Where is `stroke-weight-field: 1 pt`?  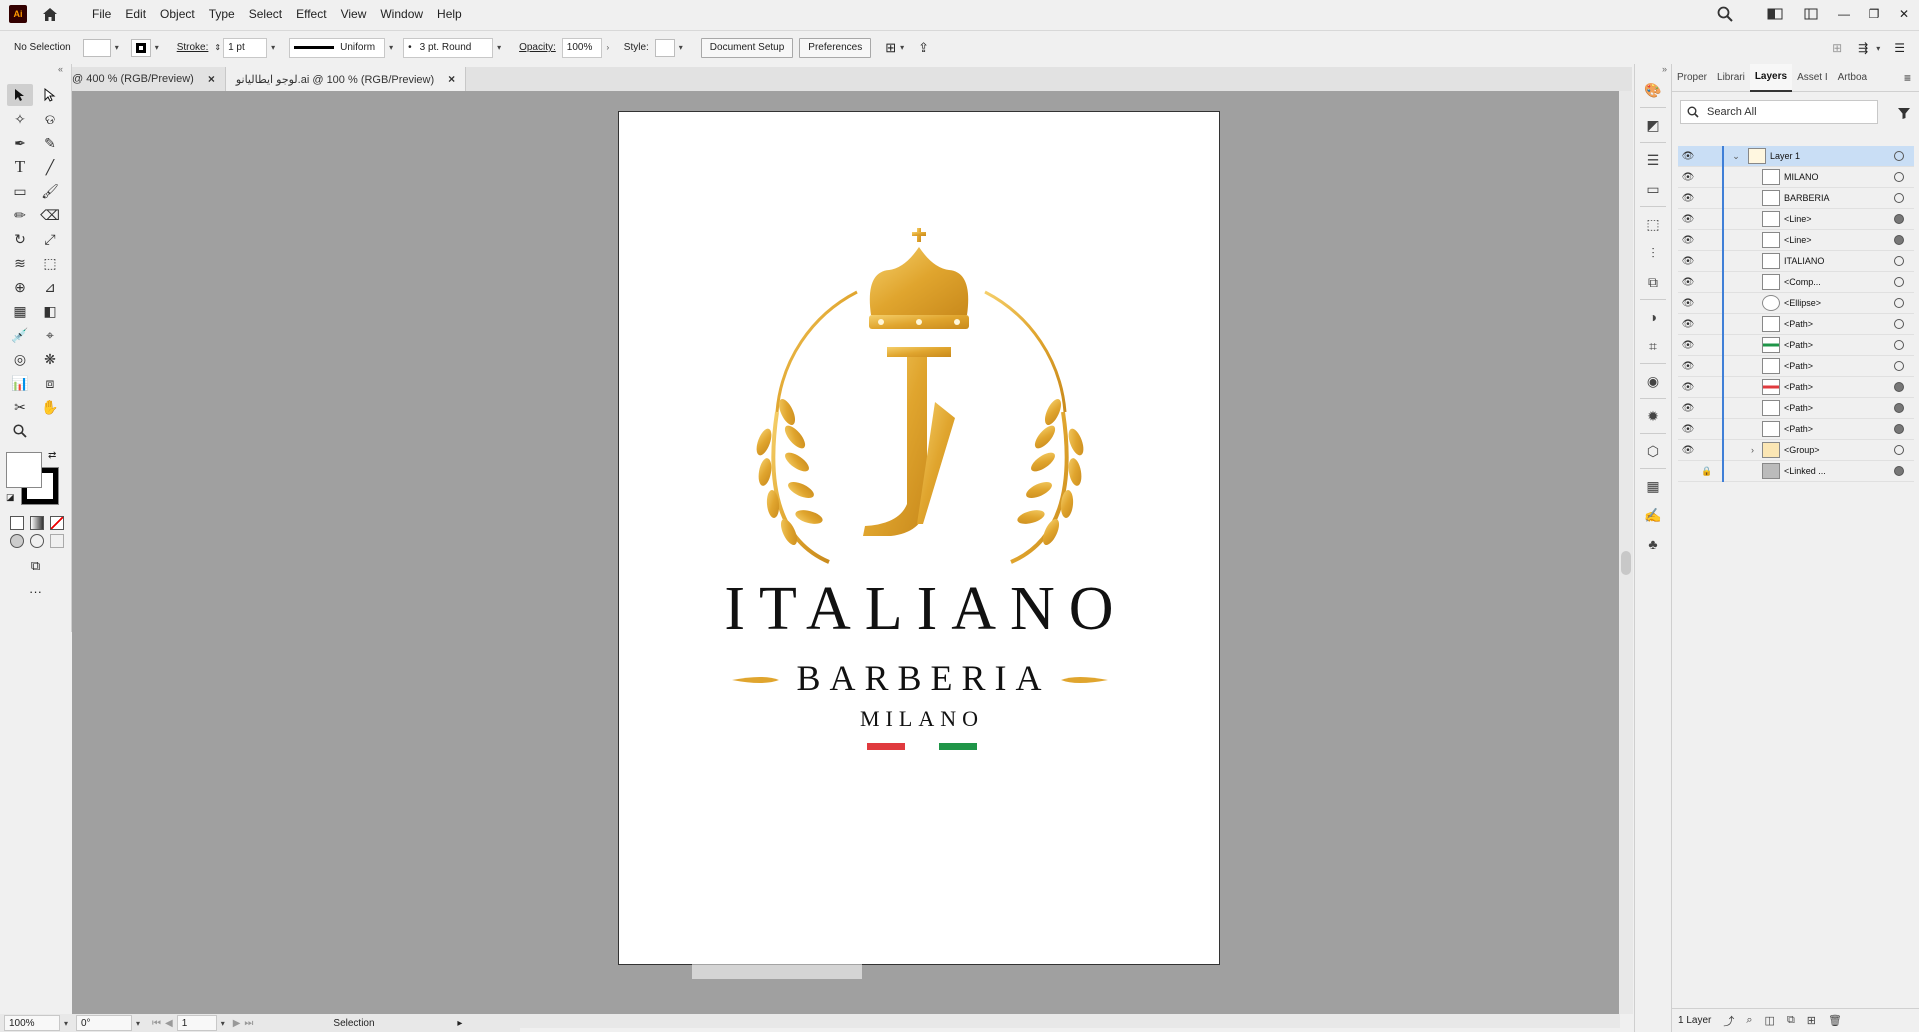 stroke-weight-field: 1 pt is located at coordinates (245, 47).